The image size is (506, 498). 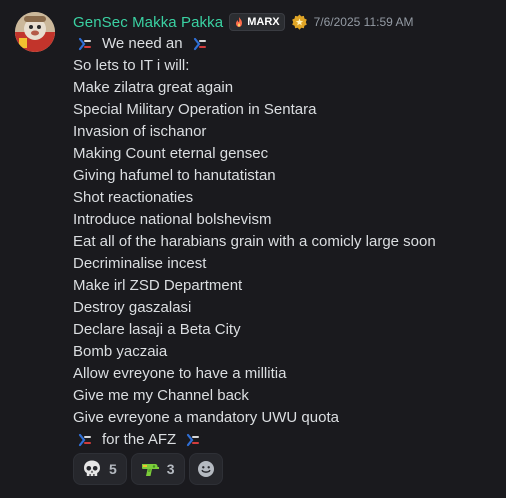 I want to click on water-gun-icon, so click(x=150, y=470).